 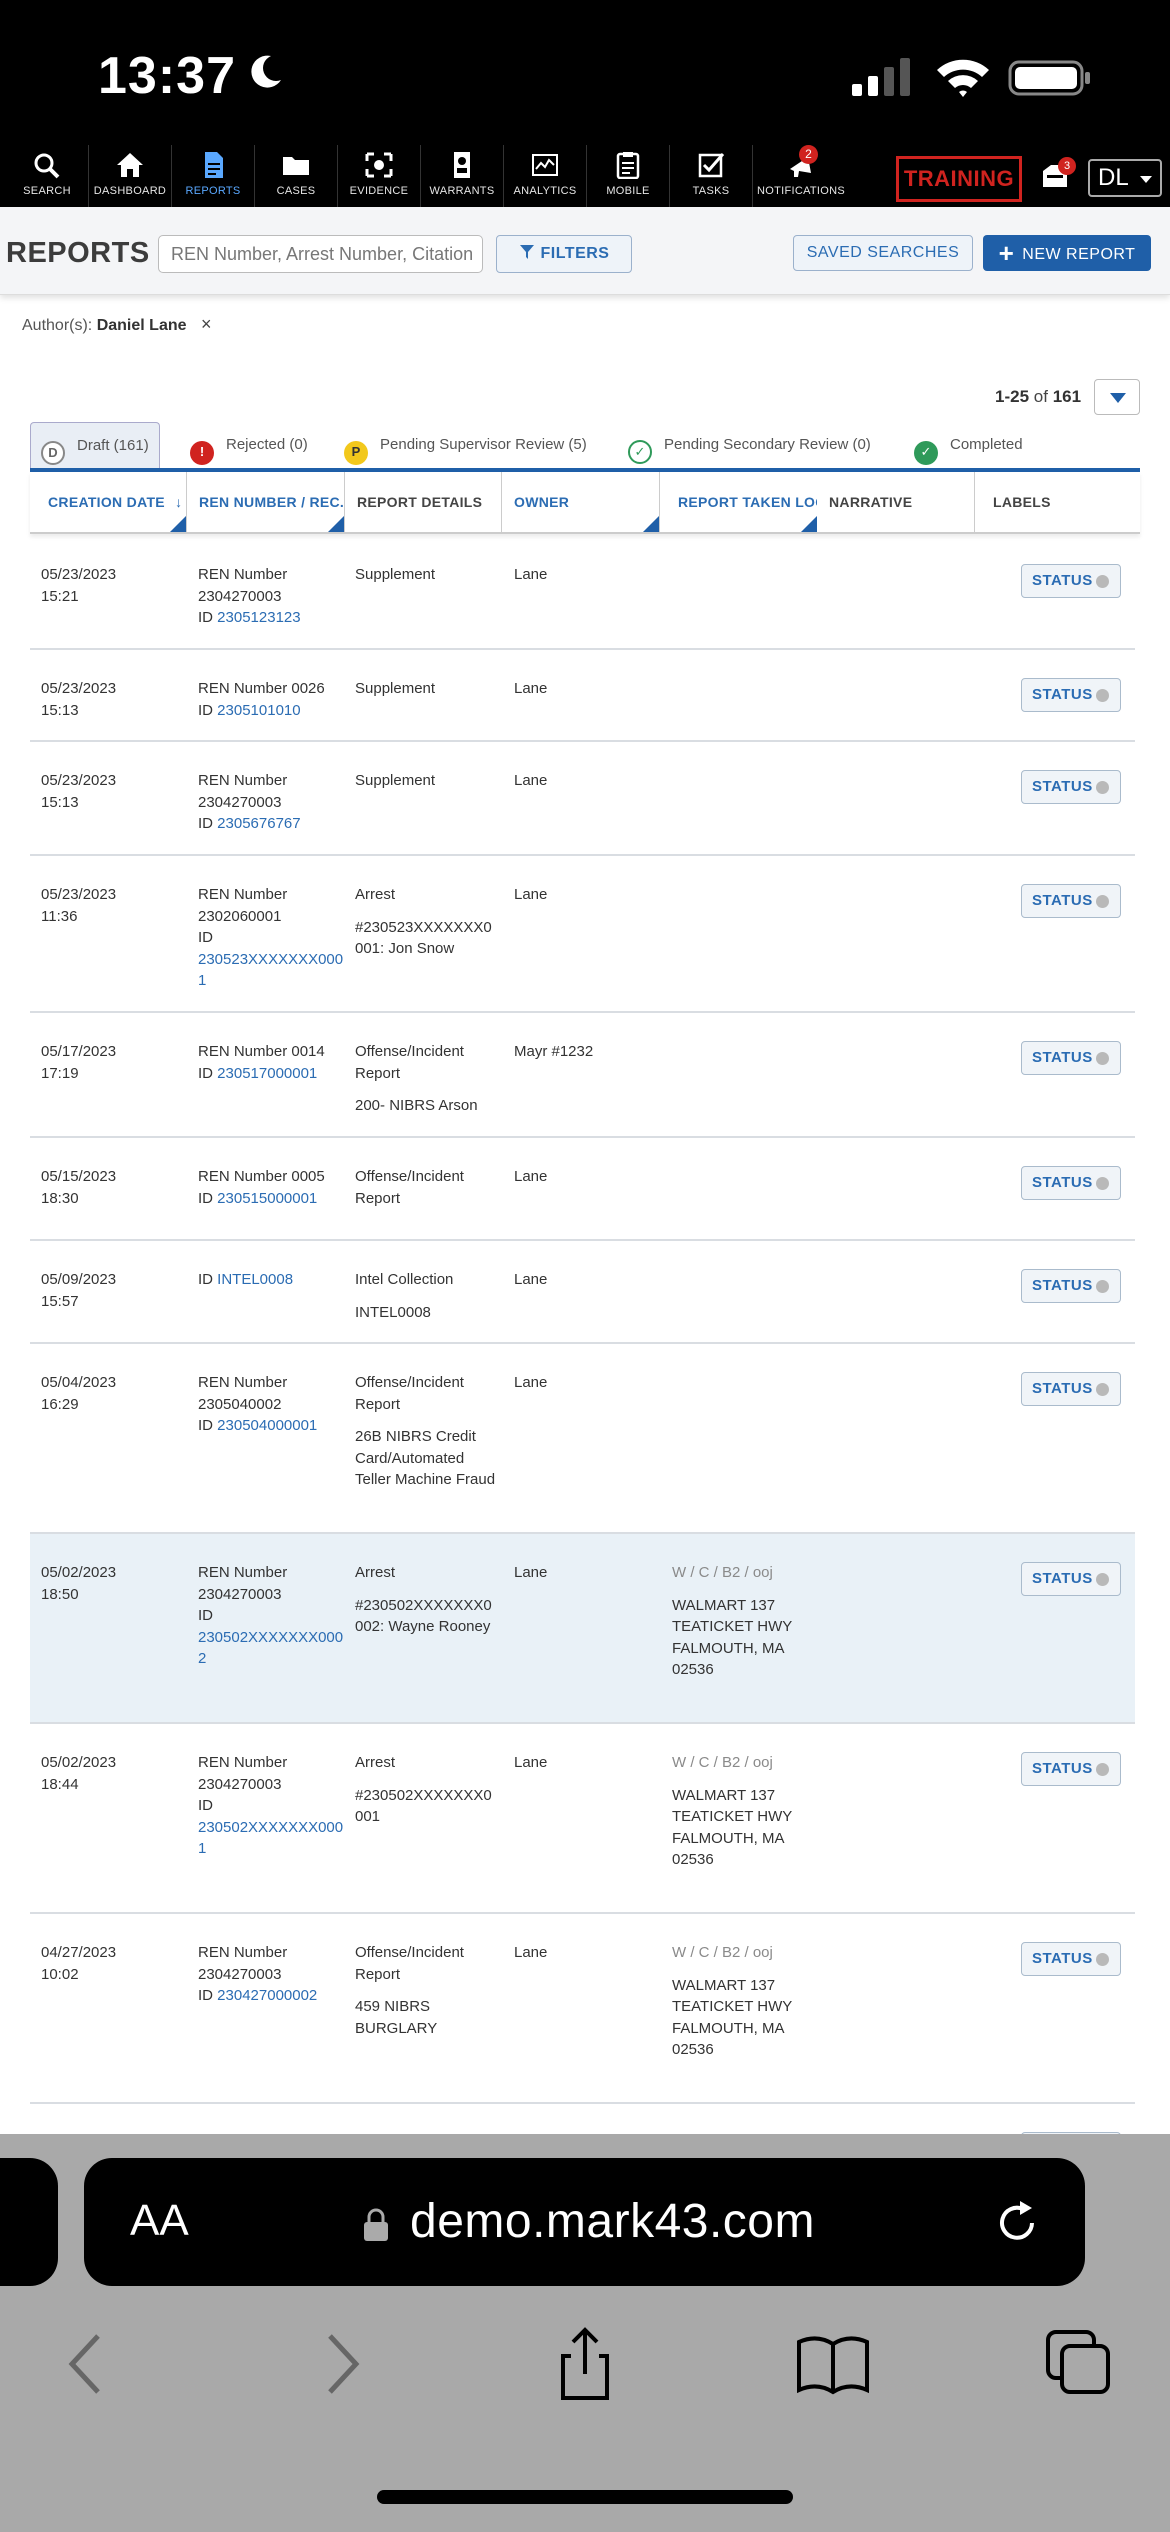 I want to click on report-id-link: 230502XXXXXXX0002, so click(x=270, y=1648).